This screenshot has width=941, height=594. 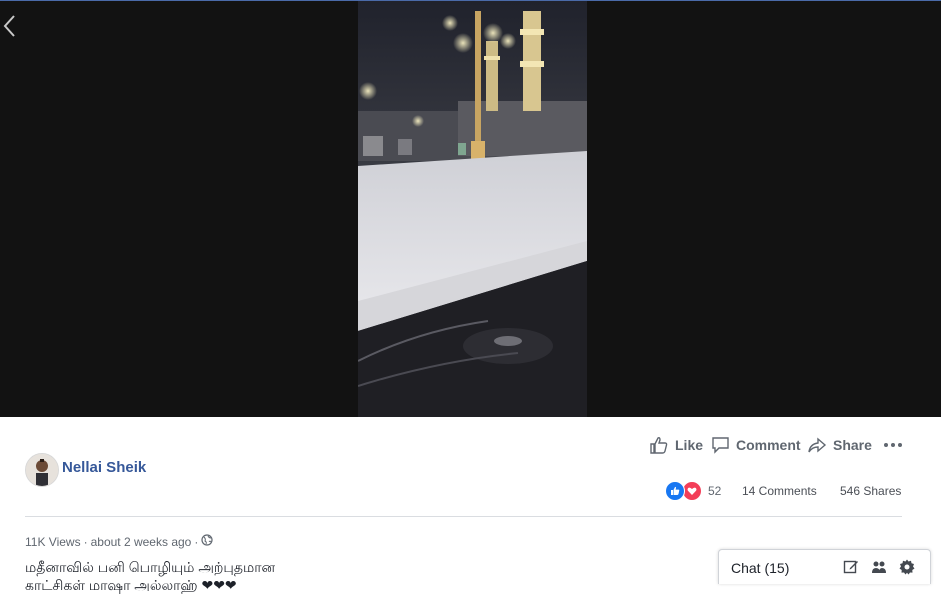 What do you see at coordinates (207, 541) in the screenshot?
I see `globe-icon` at bounding box center [207, 541].